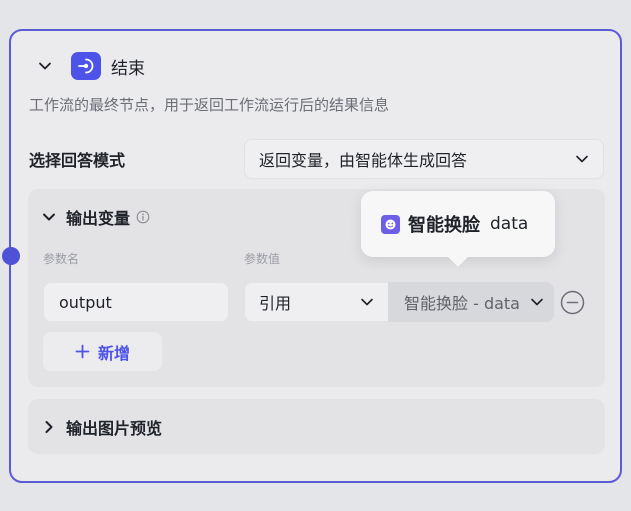  What do you see at coordinates (262, 259) in the screenshot?
I see `param-value-column-label: 参数值` at bounding box center [262, 259].